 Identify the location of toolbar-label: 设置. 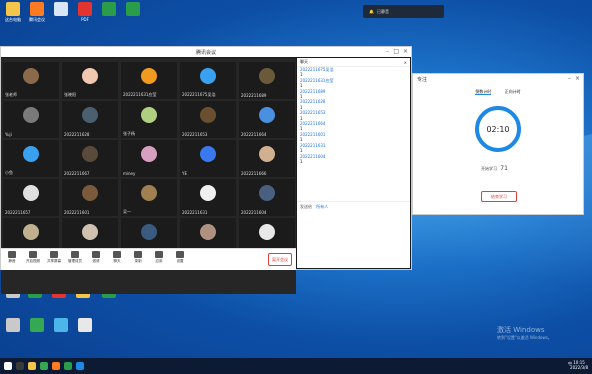
(180, 261).